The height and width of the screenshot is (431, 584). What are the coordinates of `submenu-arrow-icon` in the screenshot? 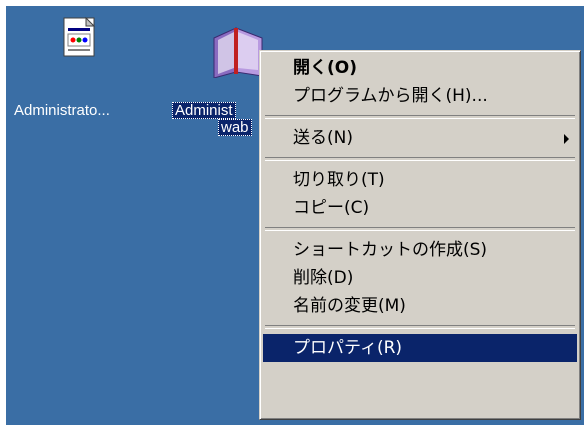 It's located at (566, 139).